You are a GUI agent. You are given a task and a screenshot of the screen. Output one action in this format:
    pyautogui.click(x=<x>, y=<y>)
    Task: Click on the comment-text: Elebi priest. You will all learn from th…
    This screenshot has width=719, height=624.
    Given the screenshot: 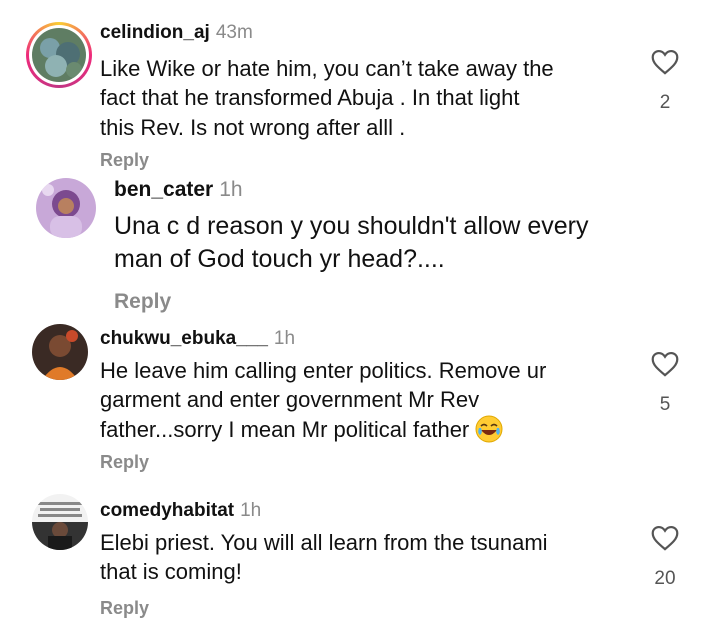 What is the action you would take?
    pyautogui.click(x=324, y=557)
    